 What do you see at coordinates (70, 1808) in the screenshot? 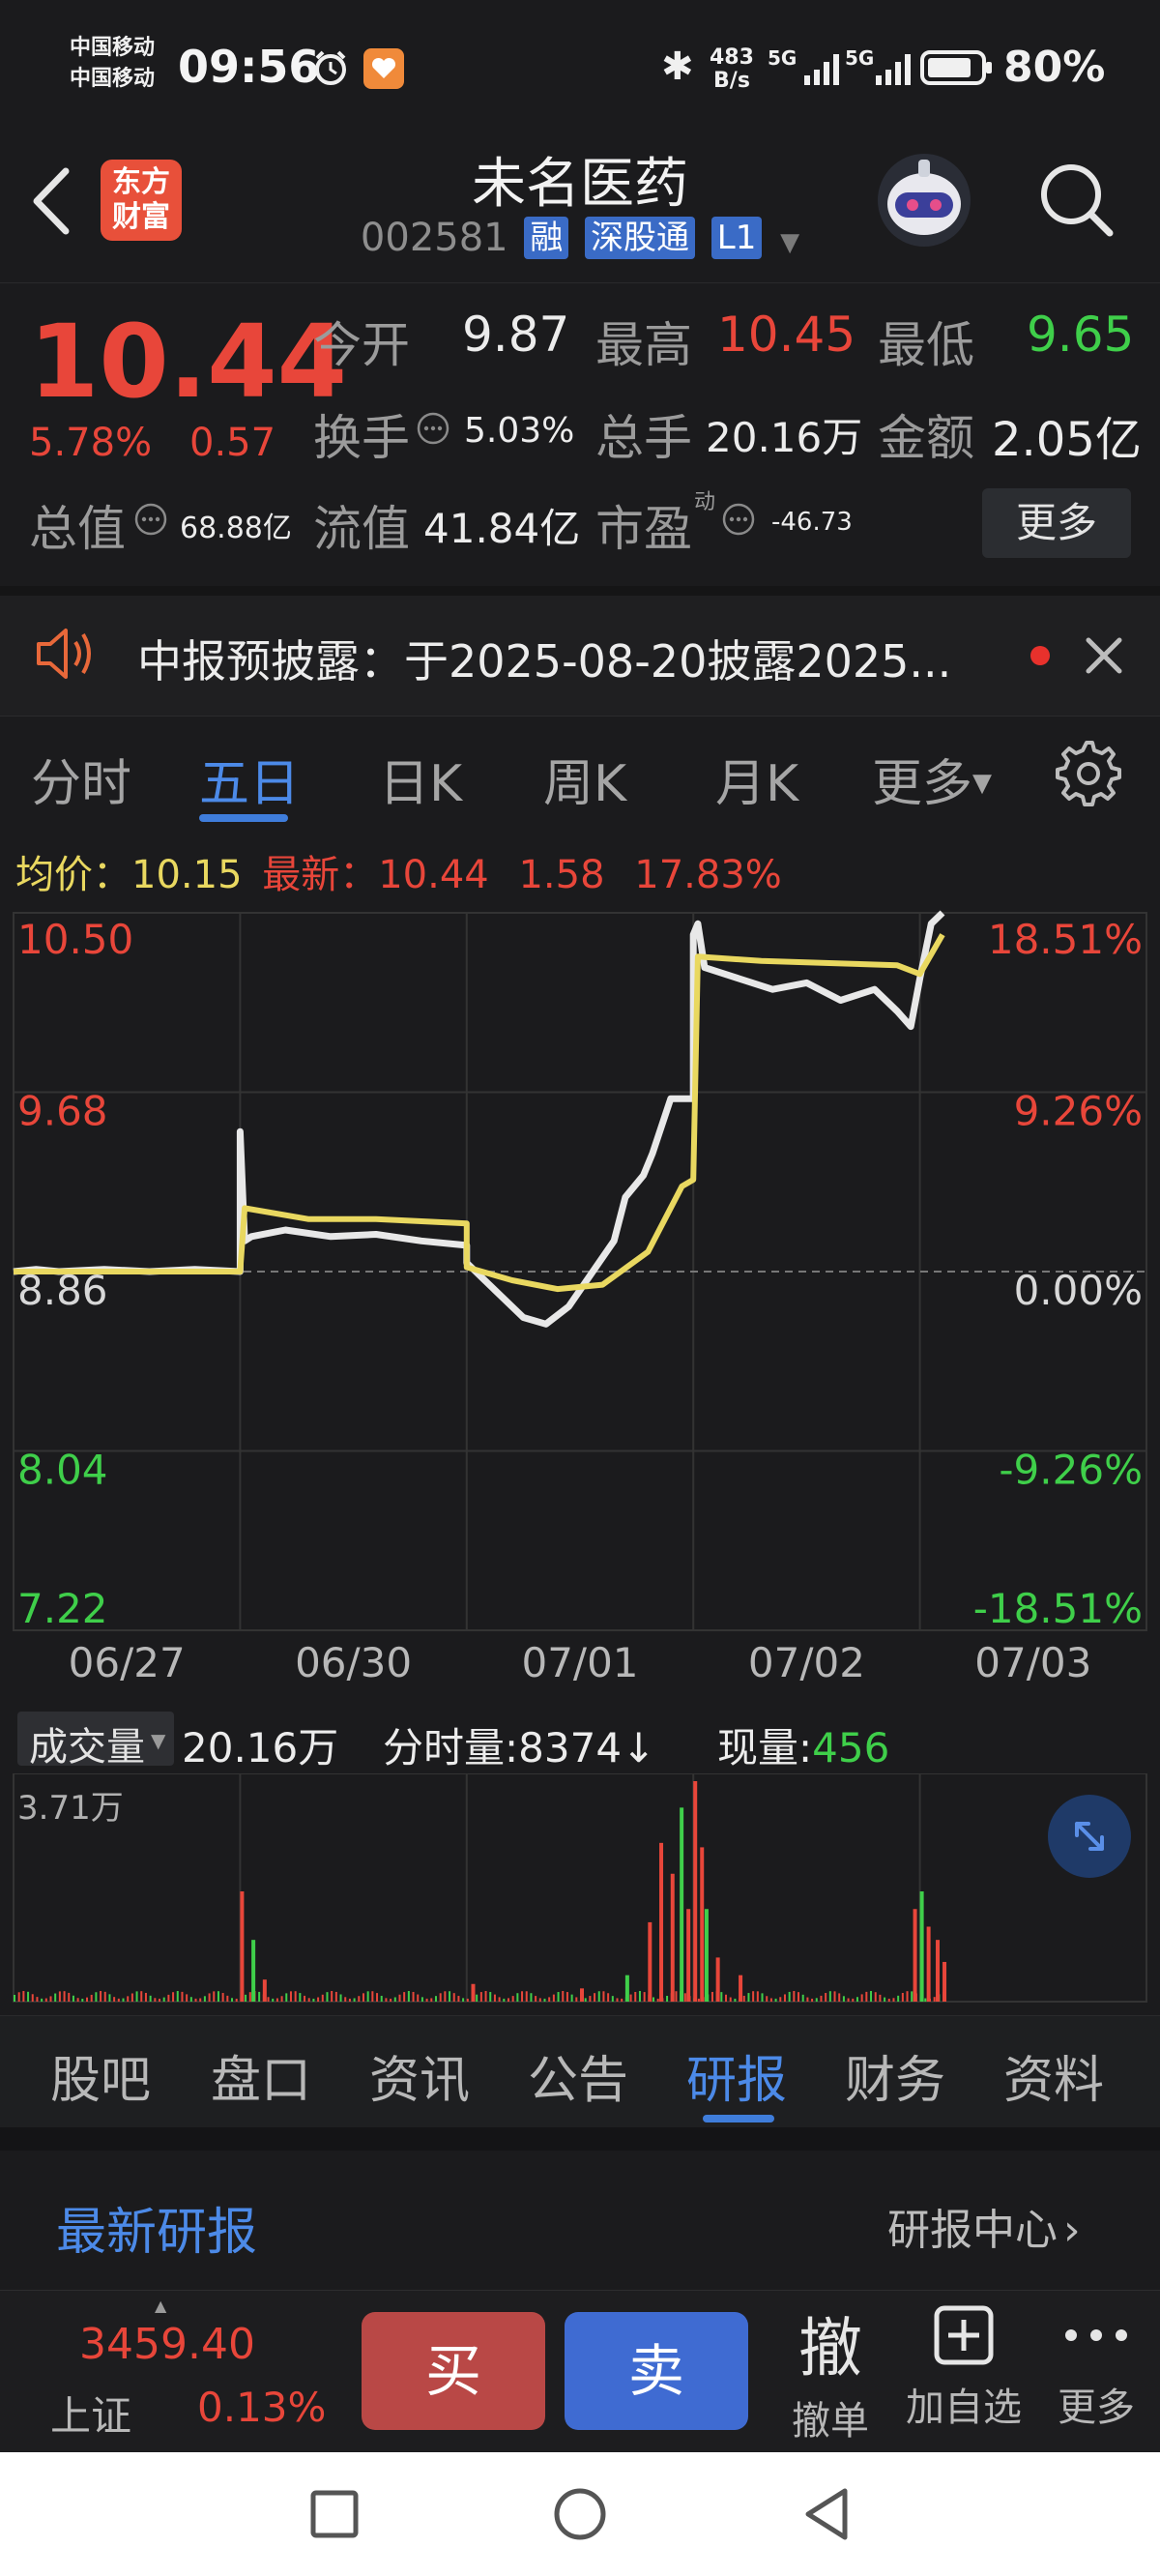
I see `volume-max-label: 3.71万` at bounding box center [70, 1808].